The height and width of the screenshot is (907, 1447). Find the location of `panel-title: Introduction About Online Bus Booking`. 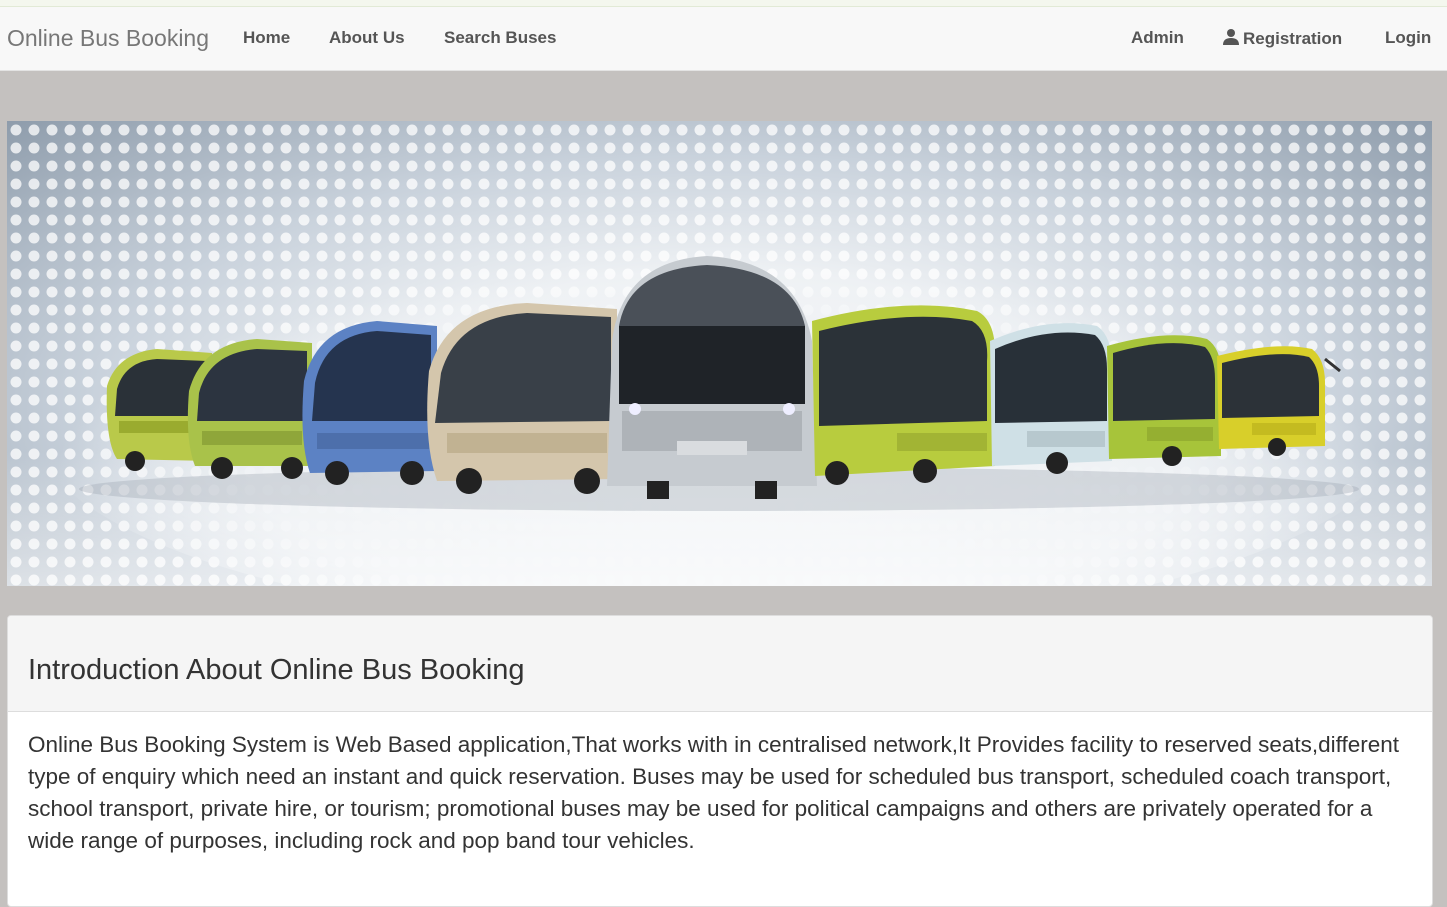

panel-title: Introduction About Online Bus Booking is located at coordinates (276, 670).